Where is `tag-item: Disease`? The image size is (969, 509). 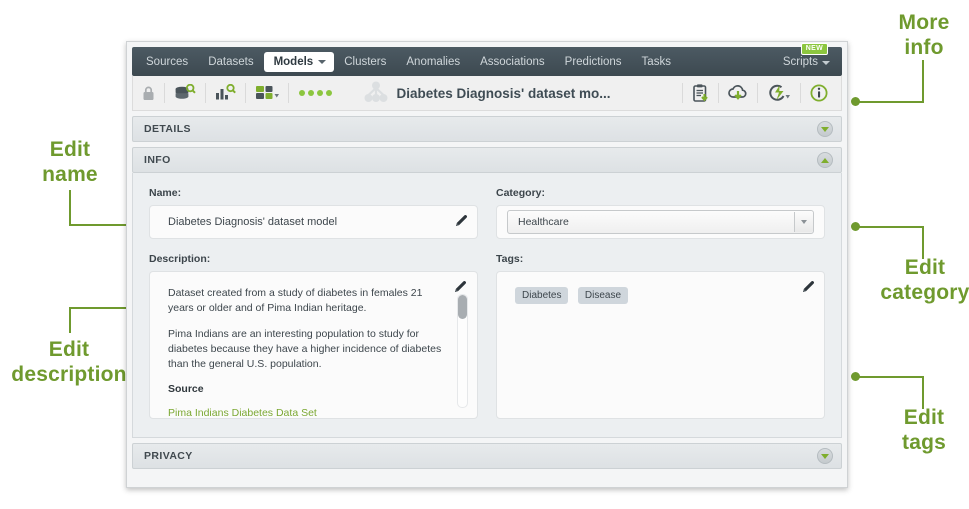 tag-item: Disease is located at coordinates (603, 295).